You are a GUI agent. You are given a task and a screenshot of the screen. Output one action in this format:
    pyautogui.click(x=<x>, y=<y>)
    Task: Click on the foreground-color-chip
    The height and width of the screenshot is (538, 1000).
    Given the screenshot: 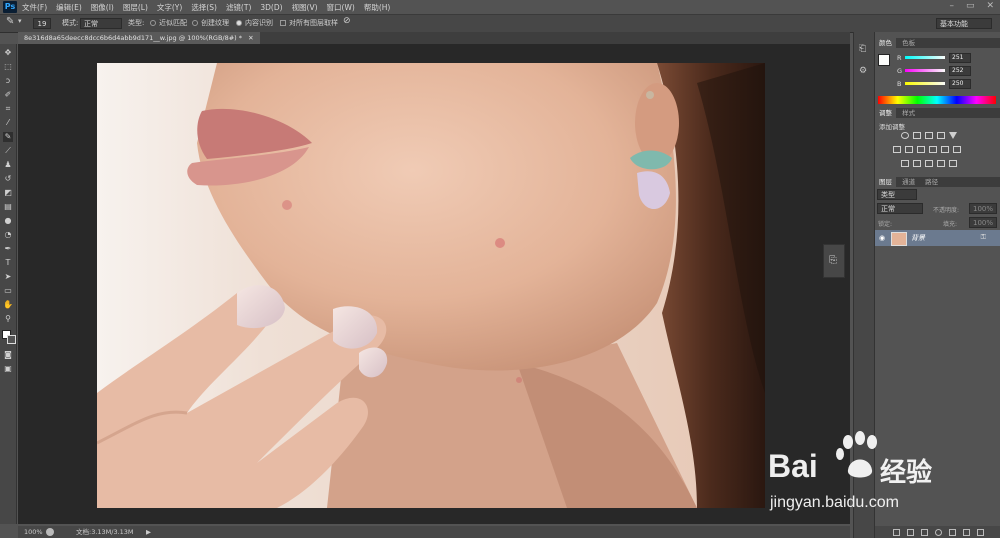 What is the action you would take?
    pyautogui.click(x=884, y=60)
    